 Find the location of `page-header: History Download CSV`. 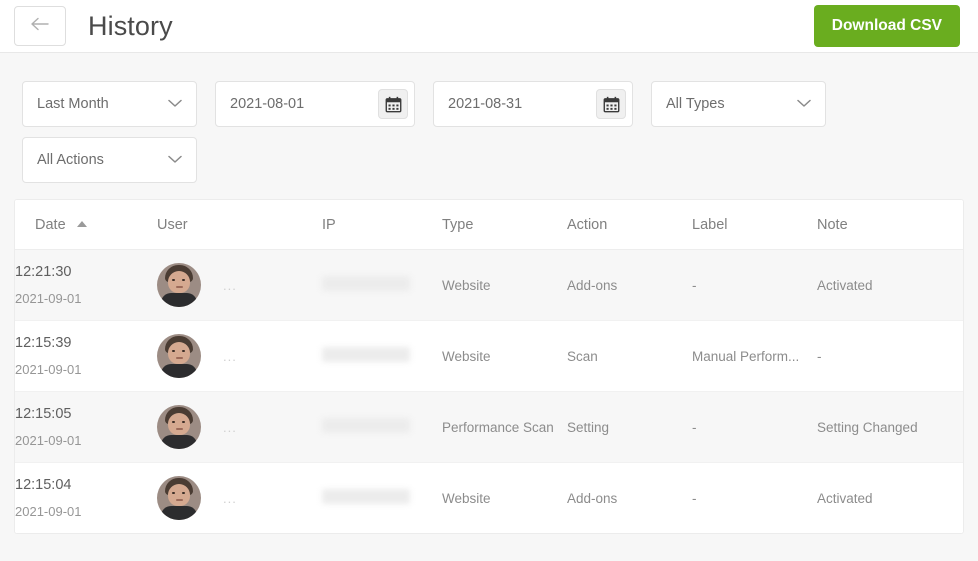

page-header: History Download CSV is located at coordinates (489, 26).